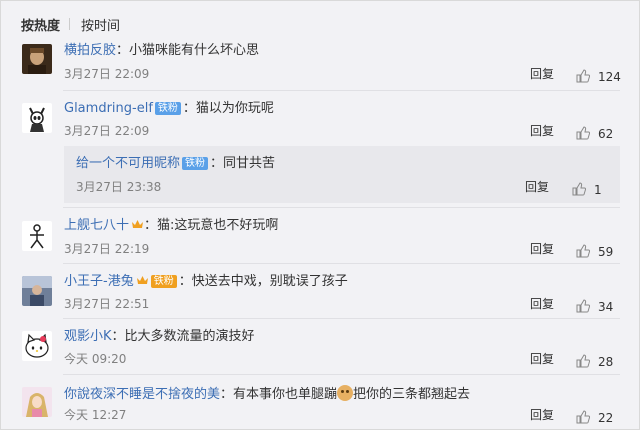 The width and height of the screenshot is (640, 430). What do you see at coordinates (37, 346) in the screenshot?
I see `hello-kitty-avatar` at bounding box center [37, 346].